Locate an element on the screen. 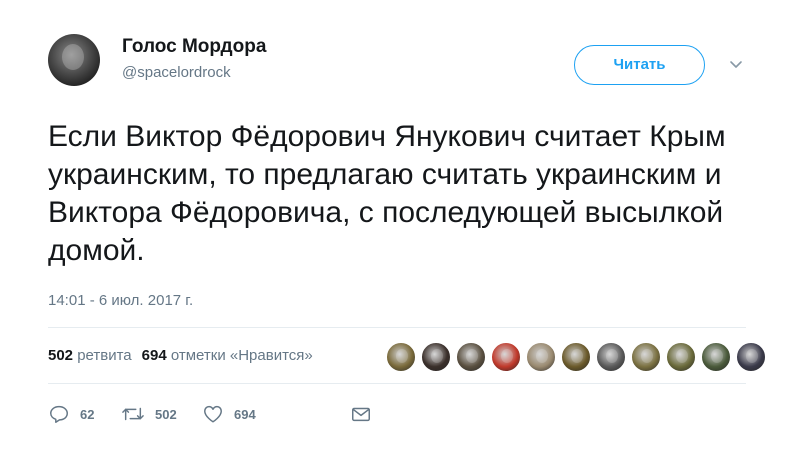  likes-count: 694 is located at coordinates (154, 355).